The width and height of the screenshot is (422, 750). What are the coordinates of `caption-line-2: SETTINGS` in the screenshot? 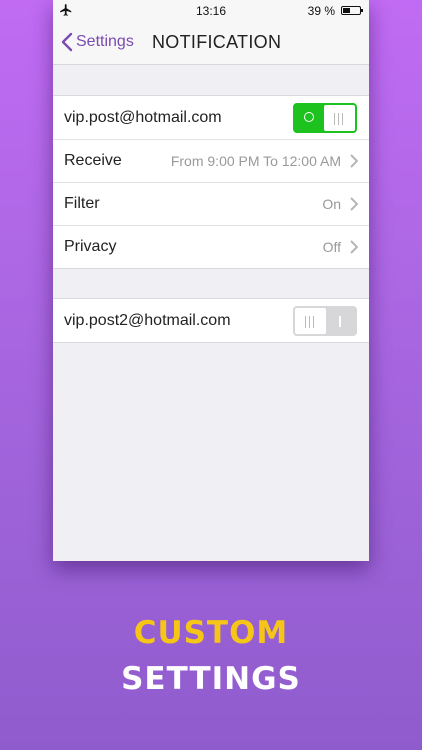 It's located at (211, 679).